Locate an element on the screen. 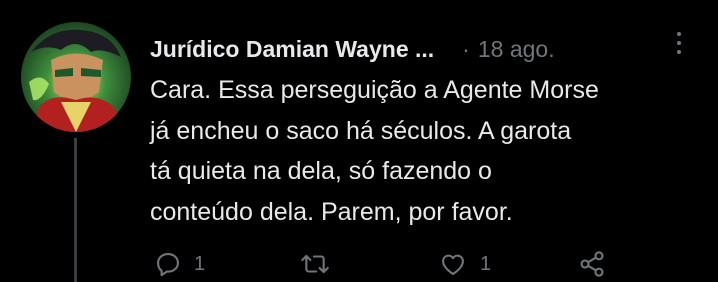  reply-count: 1 is located at coordinates (200, 263).